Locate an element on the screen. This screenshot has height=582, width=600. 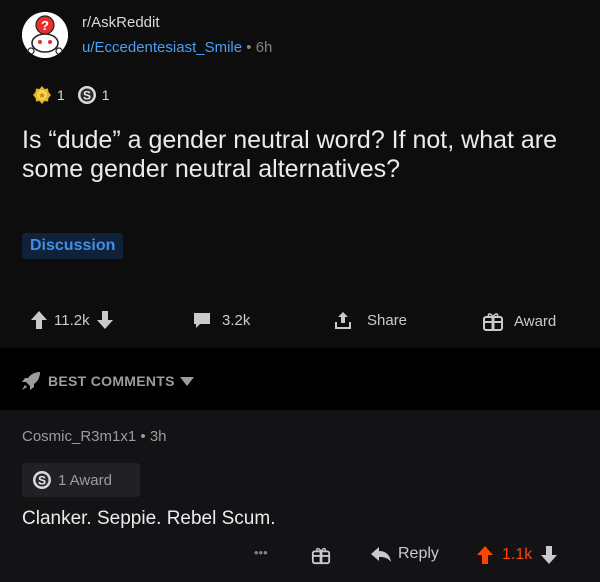
askreddit-icon: ? is located at coordinates (45, 35).